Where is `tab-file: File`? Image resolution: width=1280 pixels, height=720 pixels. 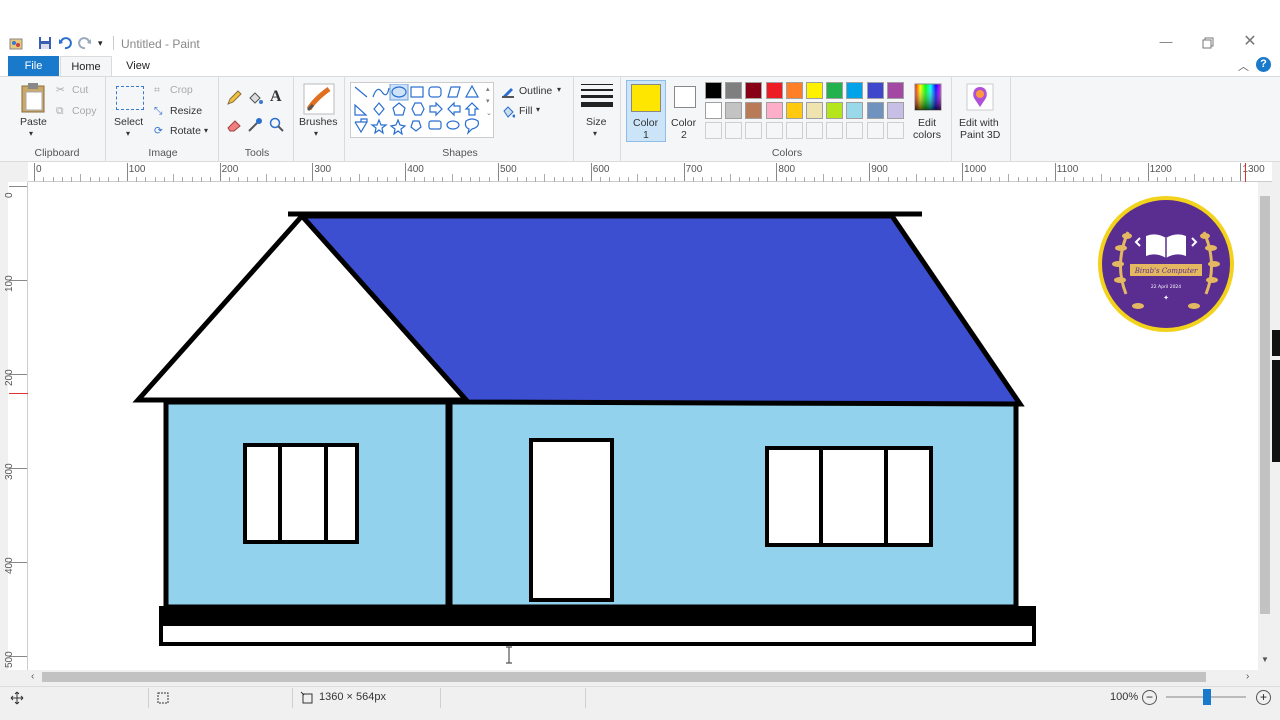 tab-file: File is located at coordinates (33, 66).